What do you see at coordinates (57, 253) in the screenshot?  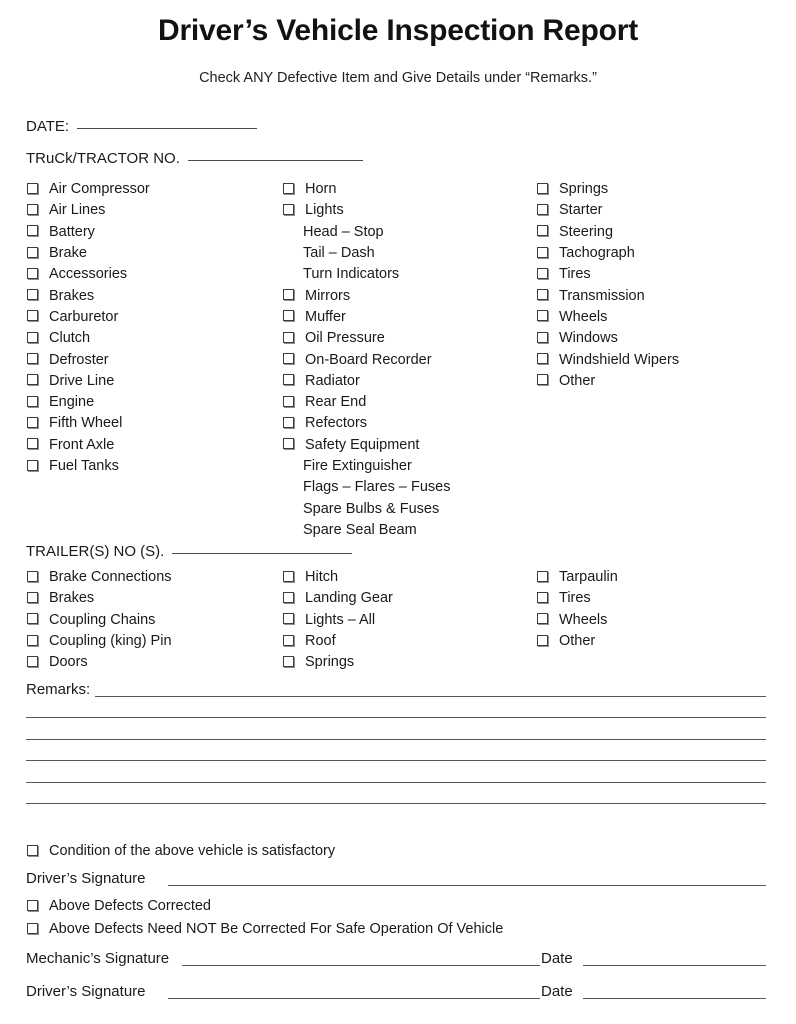 I see `checklist-row: Brake` at bounding box center [57, 253].